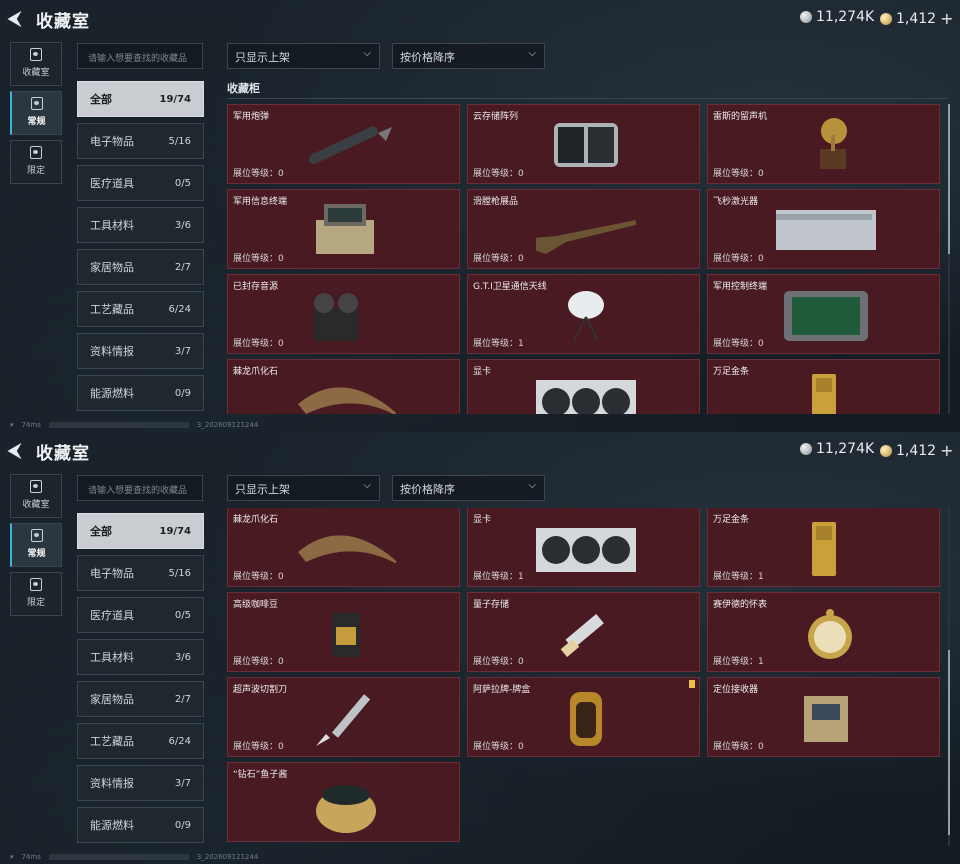  I want to click on collection-card: 军用控制终端 展位等级：0, so click(823, 314).